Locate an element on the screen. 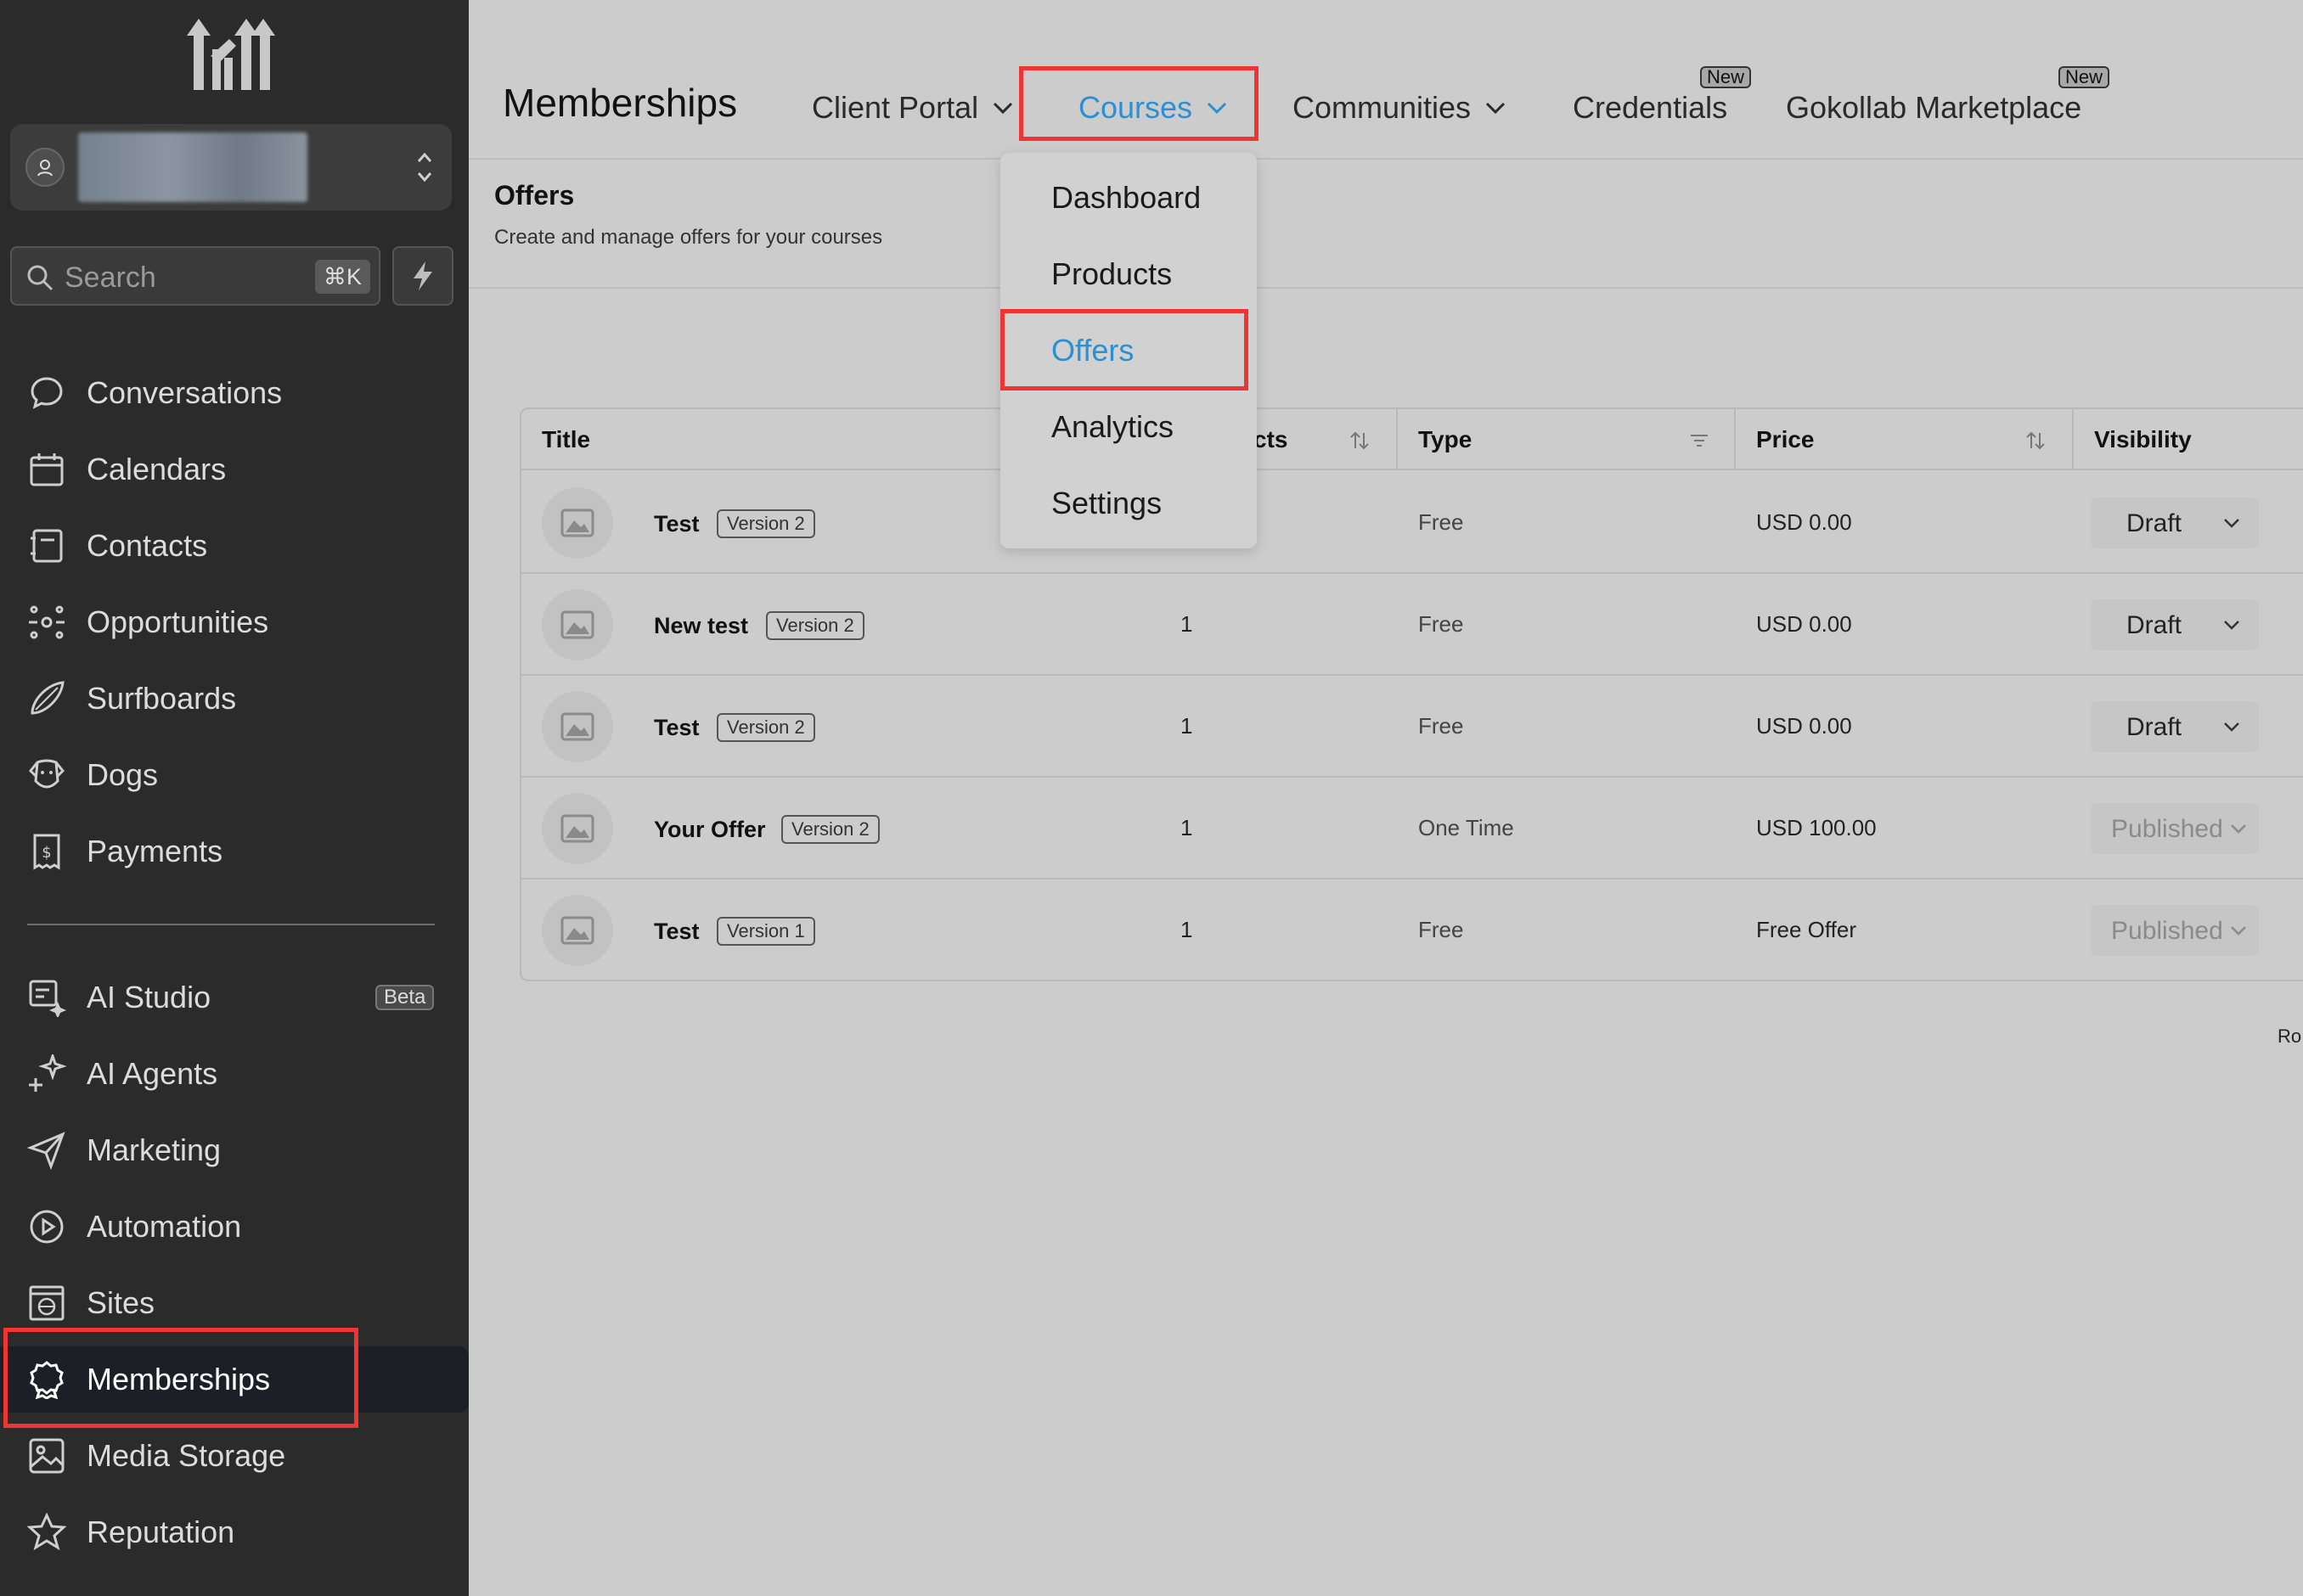  dog-icon is located at coordinates (46, 774).